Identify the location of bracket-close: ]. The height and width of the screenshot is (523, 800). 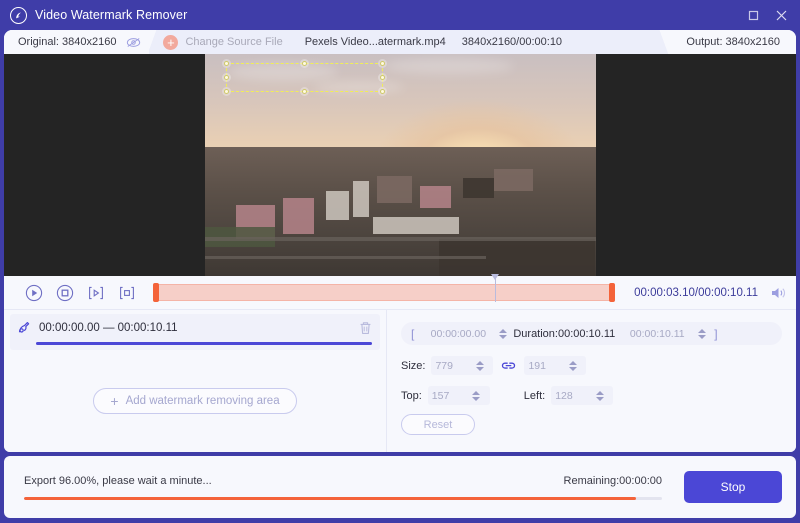
(716, 333).